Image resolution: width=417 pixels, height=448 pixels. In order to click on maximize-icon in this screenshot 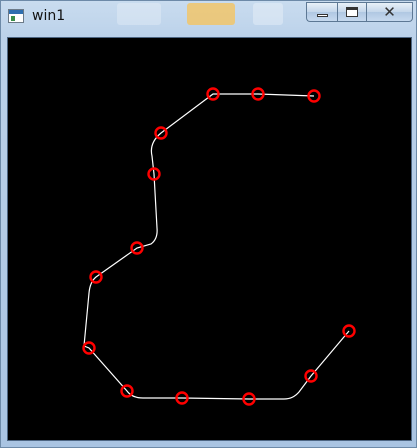, I will do `click(352, 12)`.